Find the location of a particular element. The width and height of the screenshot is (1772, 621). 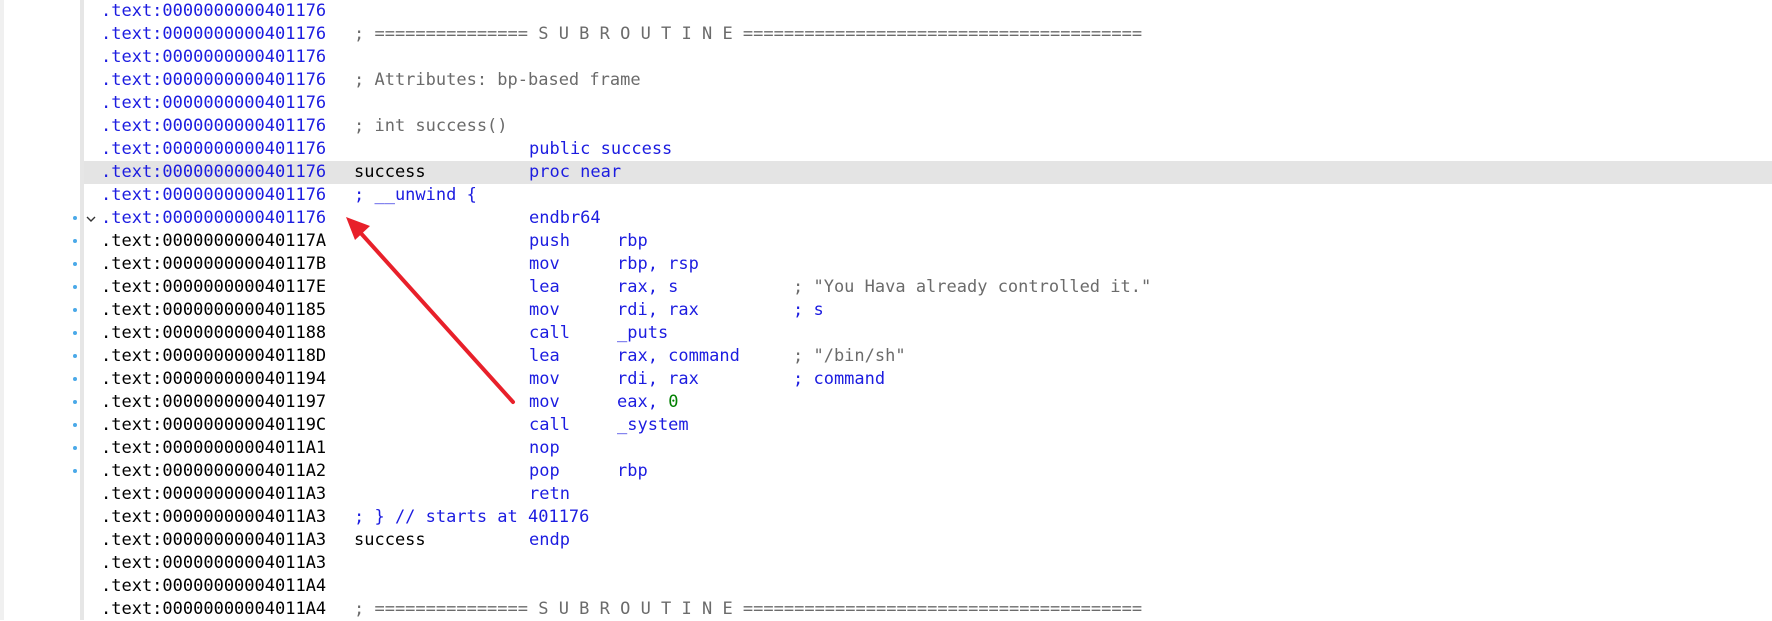

line-address: .text:000000000040118D is located at coordinates (213, 356).